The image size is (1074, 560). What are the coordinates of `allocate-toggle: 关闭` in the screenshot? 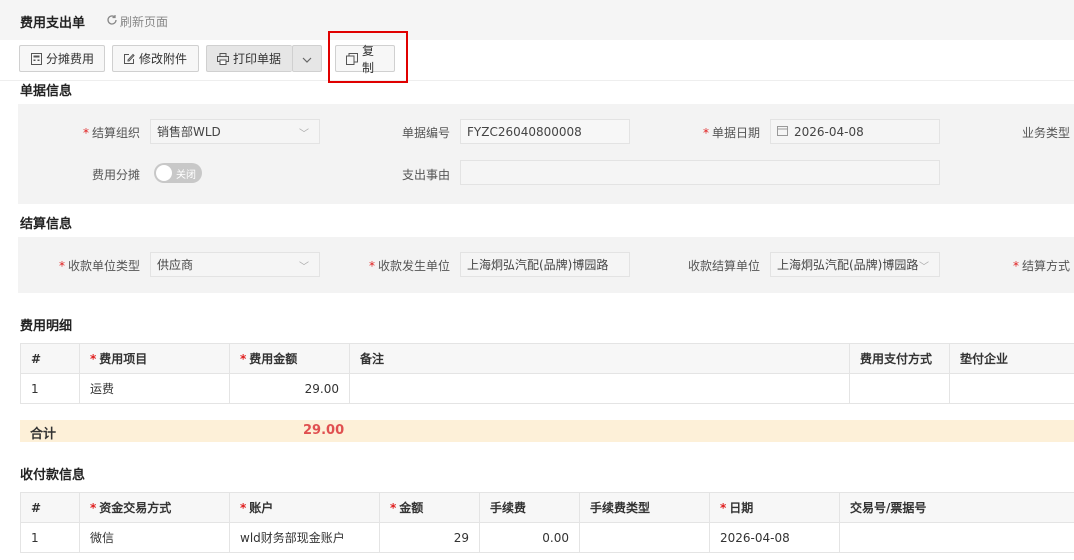 It's located at (178, 173).